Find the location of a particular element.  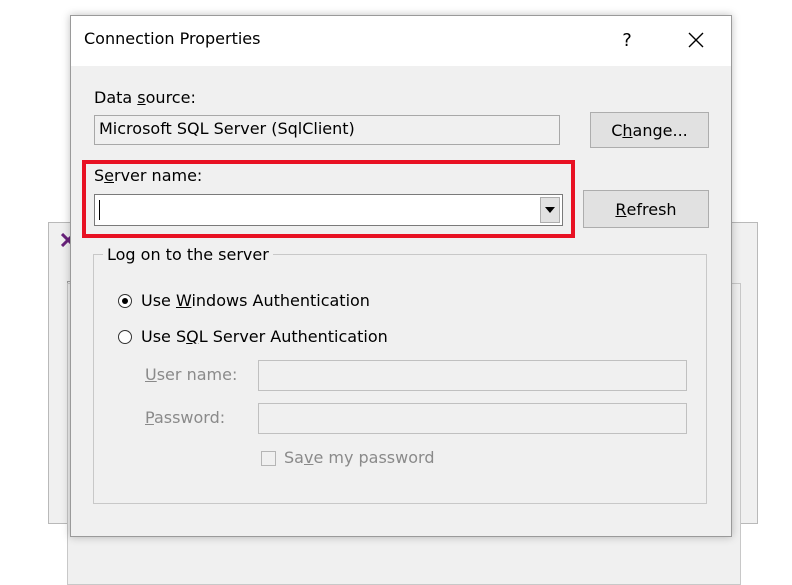

windows-auth-radio is located at coordinates (125, 301).